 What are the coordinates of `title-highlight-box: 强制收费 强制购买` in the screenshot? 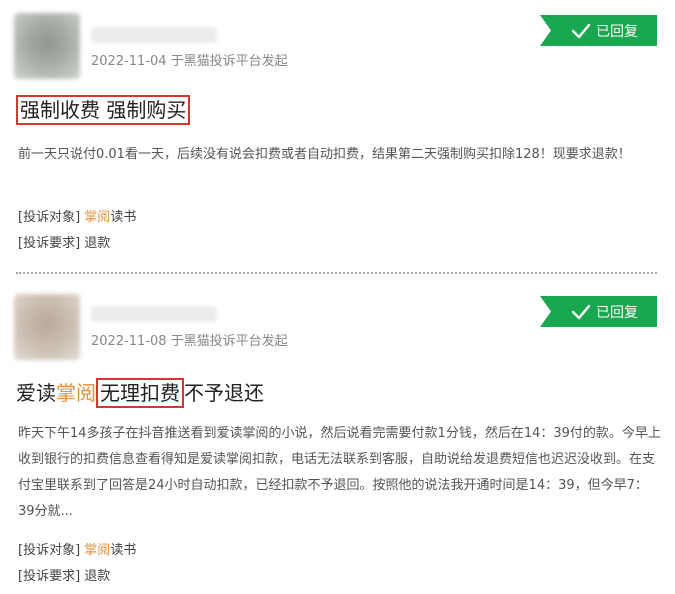 It's located at (103, 110).